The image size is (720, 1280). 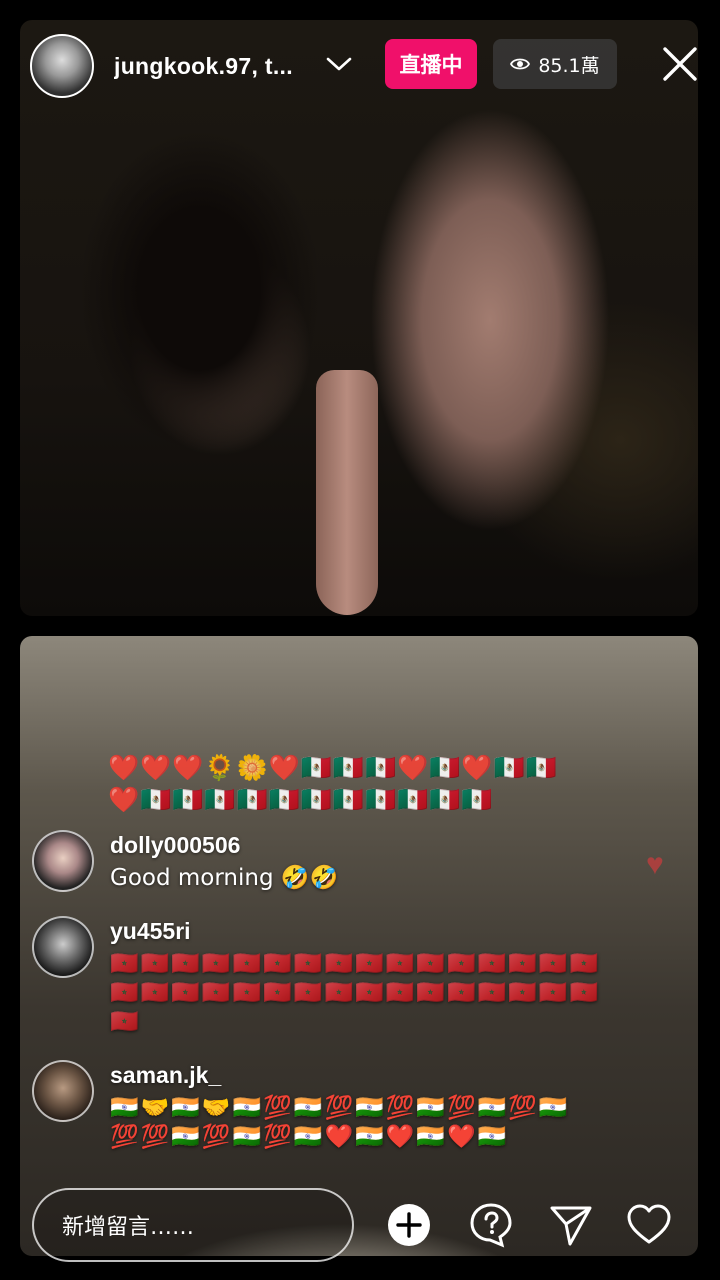 What do you see at coordinates (62, 66) in the screenshot?
I see `host-avatar` at bounding box center [62, 66].